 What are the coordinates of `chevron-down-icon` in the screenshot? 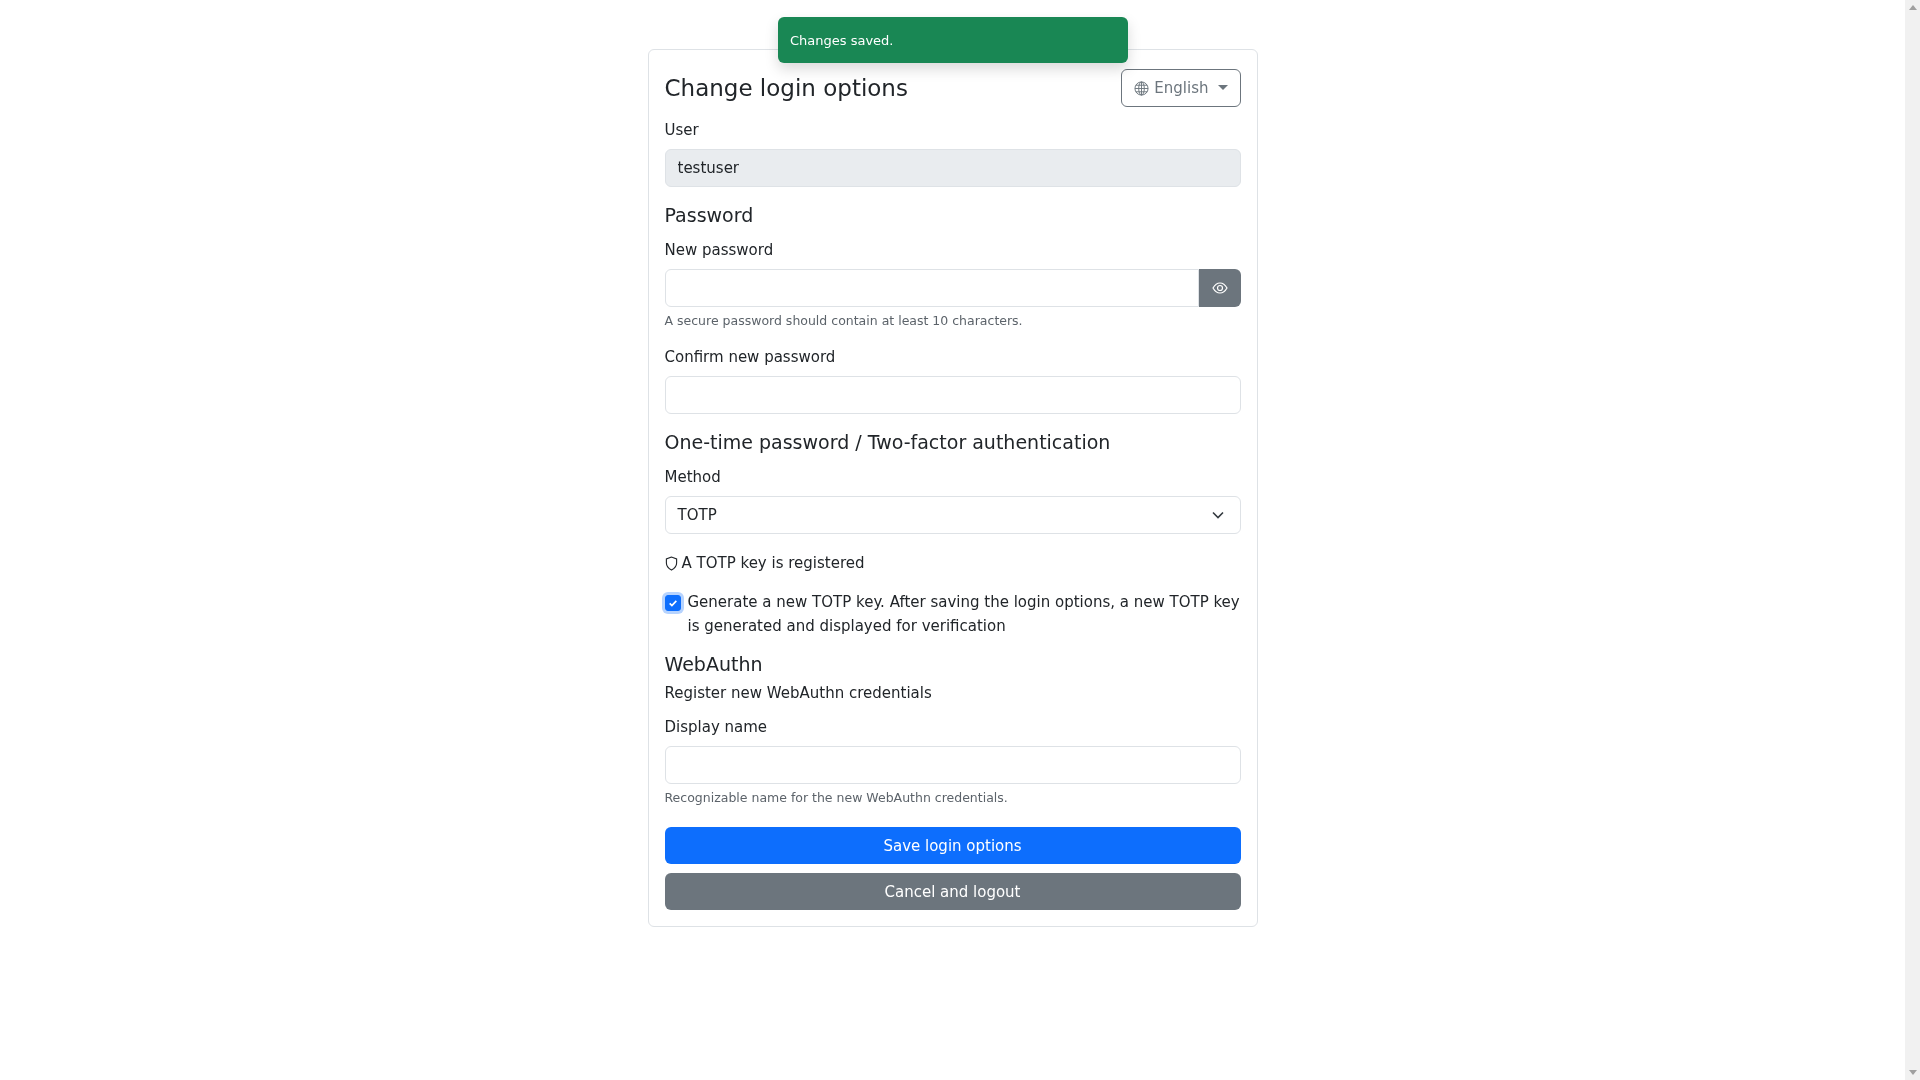 It's located at (1217, 515).